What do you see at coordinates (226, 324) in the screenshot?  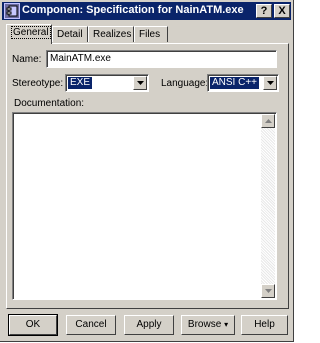 I see `triangle-down-icon: ▾` at bounding box center [226, 324].